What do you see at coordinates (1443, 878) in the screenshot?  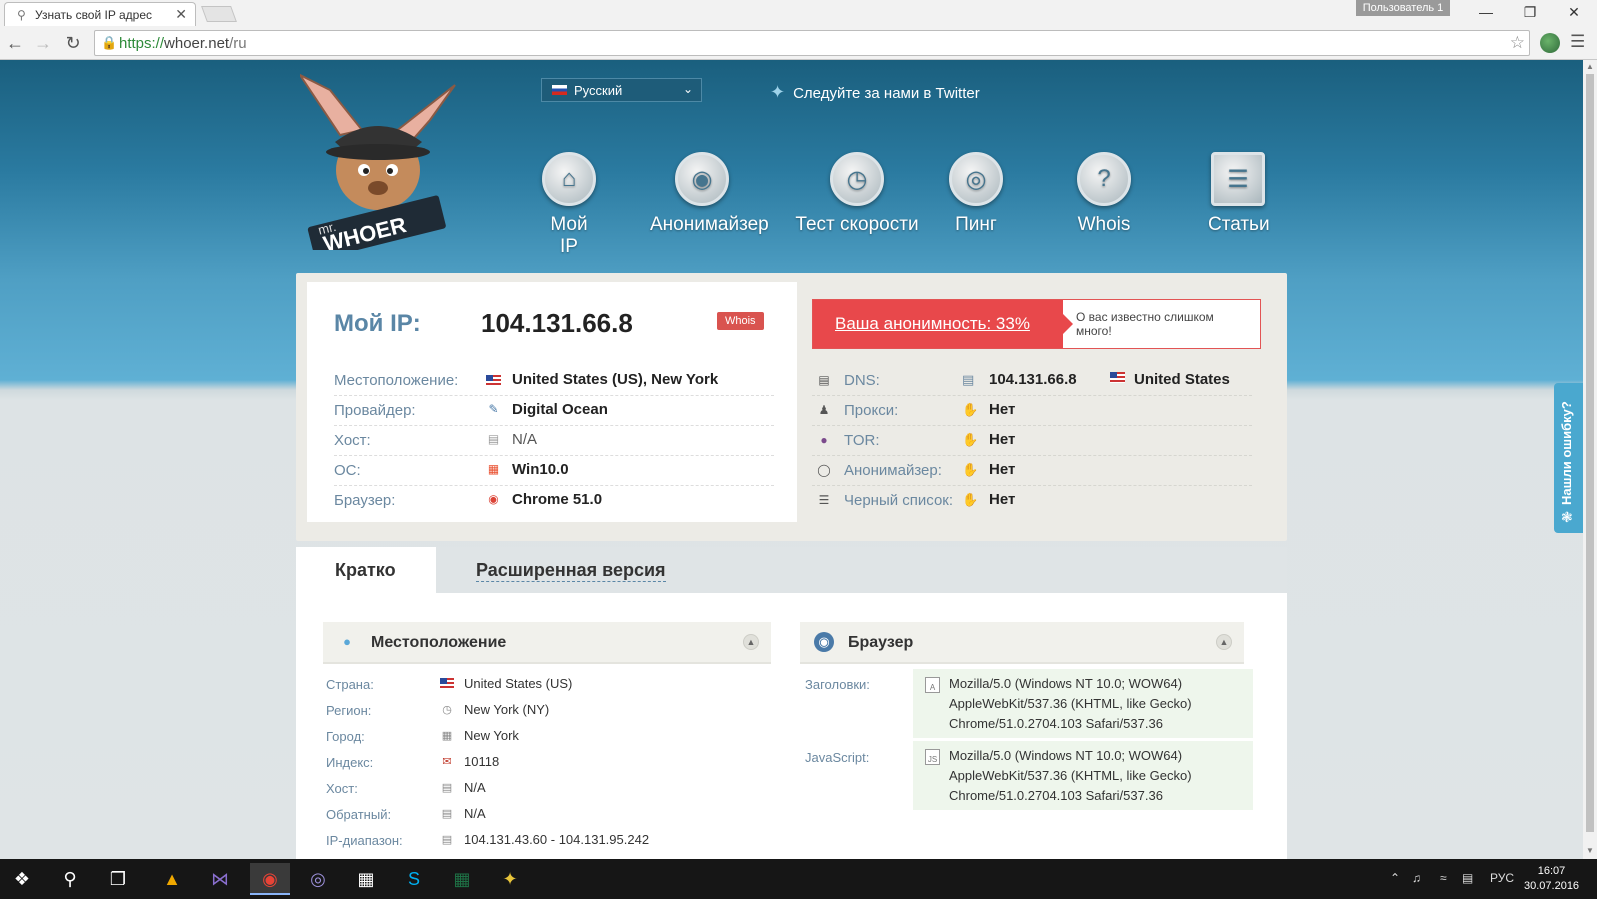 I see `network-icon: ≈` at bounding box center [1443, 878].